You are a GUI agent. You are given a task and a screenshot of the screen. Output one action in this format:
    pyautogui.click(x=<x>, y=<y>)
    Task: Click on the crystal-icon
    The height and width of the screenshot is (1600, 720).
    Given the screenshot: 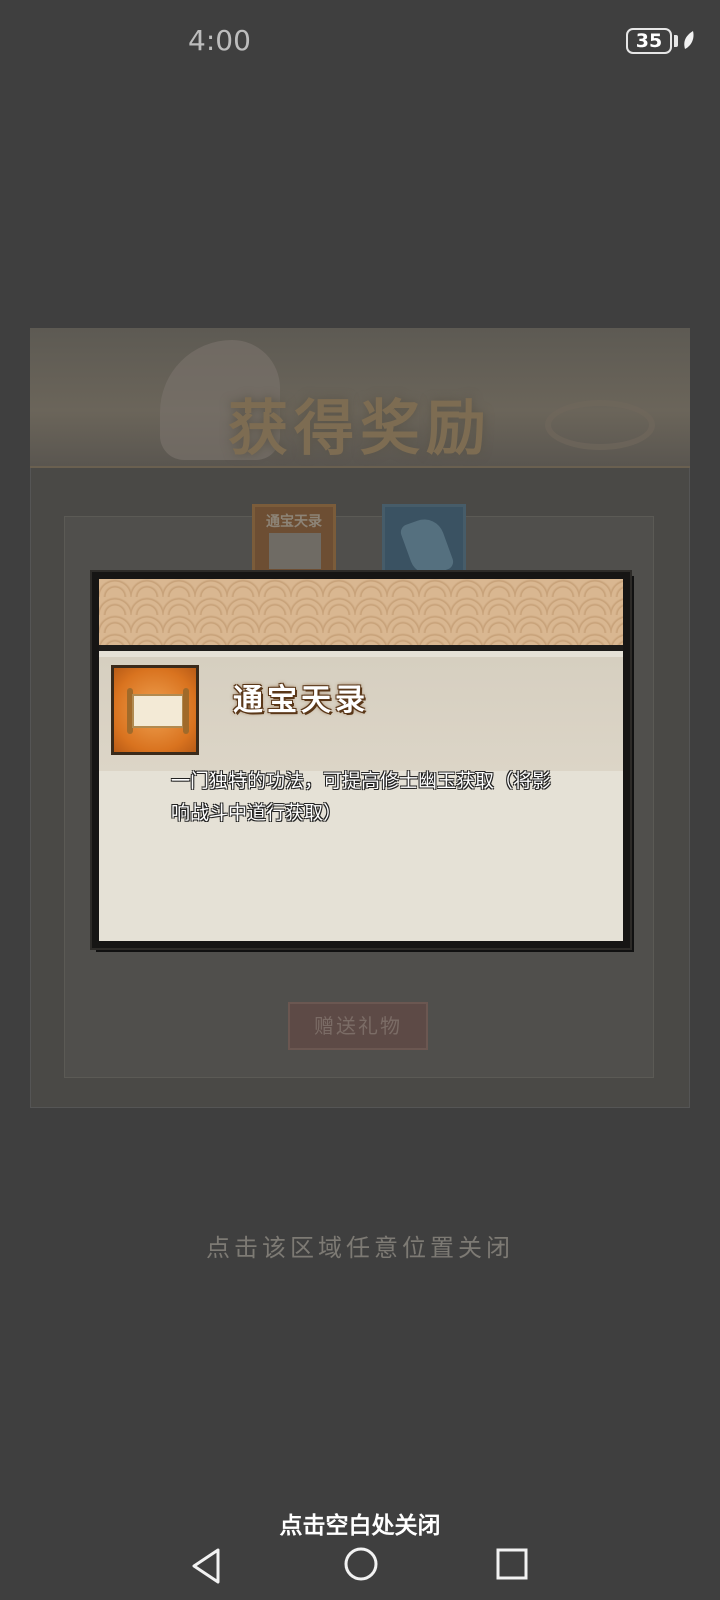 What is the action you would take?
    pyautogui.click(x=427, y=547)
    